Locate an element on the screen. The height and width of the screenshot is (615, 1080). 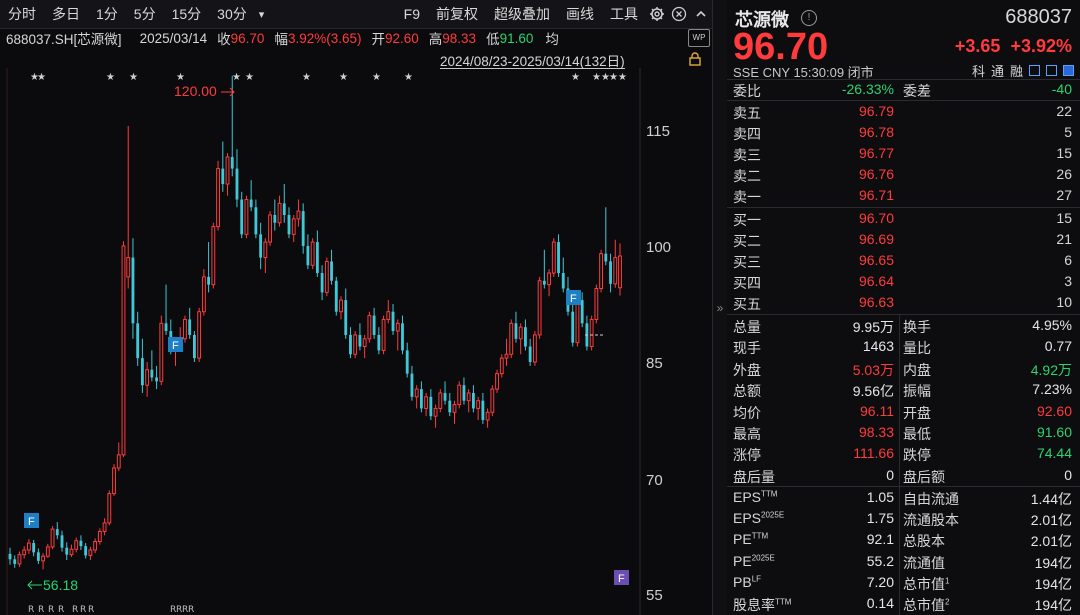
bids-row: 买四 96.64 3 is located at coordinates (903, 281).